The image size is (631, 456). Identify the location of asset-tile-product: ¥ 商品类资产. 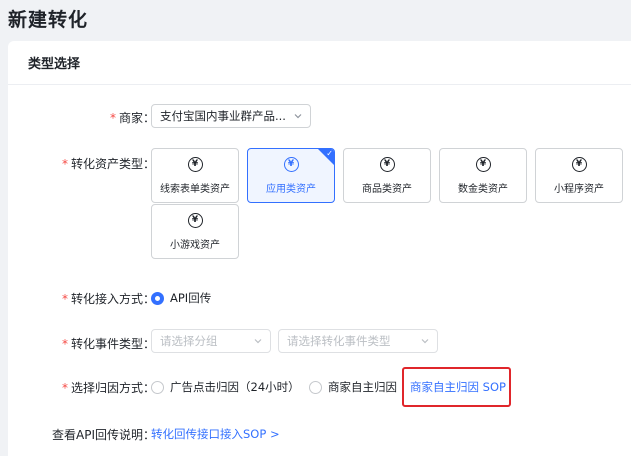
(387, 175).